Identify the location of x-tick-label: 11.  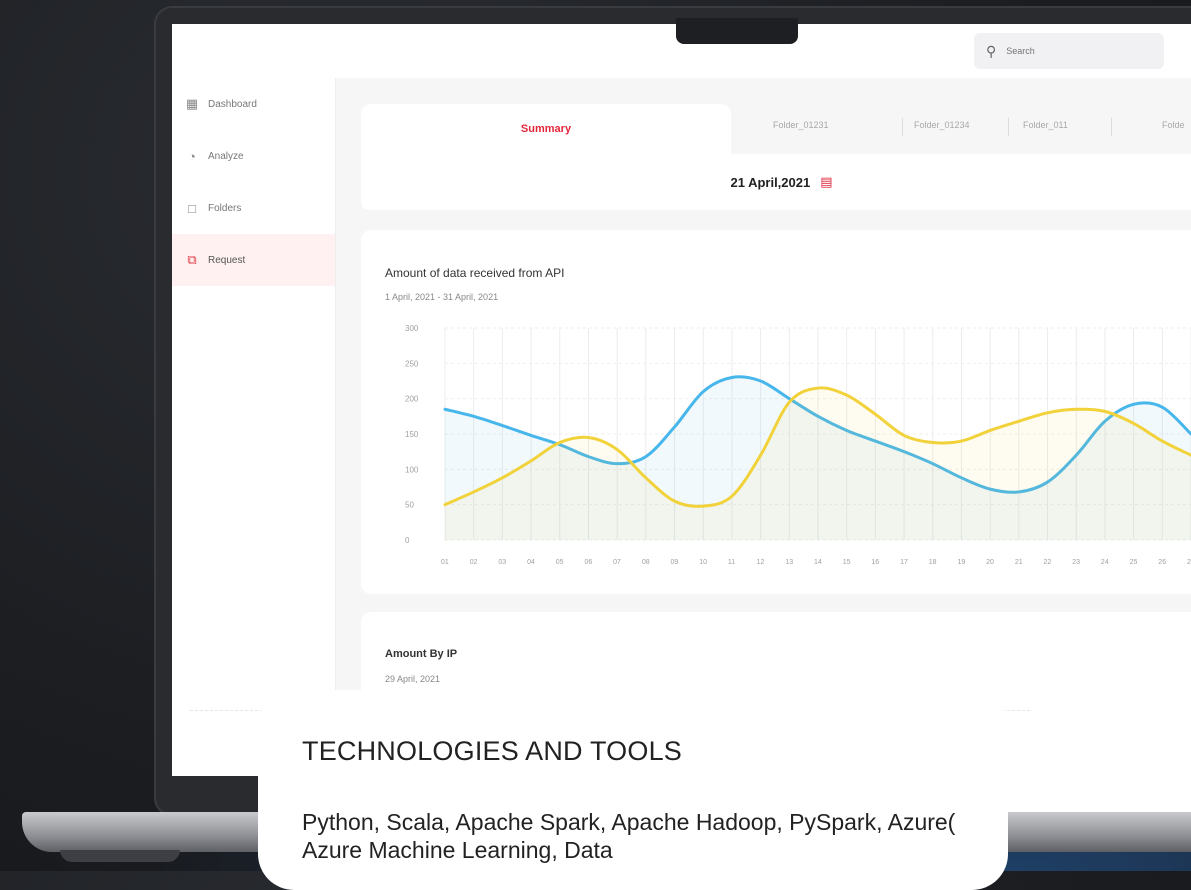
(731, 562).